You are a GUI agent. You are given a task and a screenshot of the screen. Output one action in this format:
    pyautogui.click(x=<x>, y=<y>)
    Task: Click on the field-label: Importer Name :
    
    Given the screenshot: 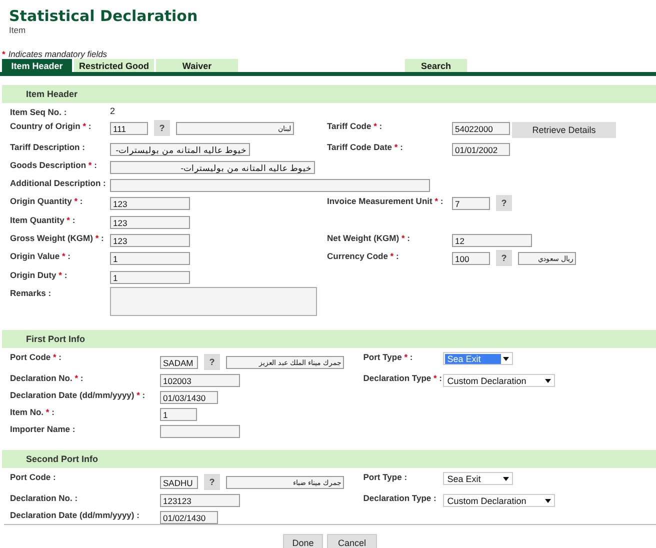 What is the action you would take?
    pyautogui.click(x=43, y=428)
    